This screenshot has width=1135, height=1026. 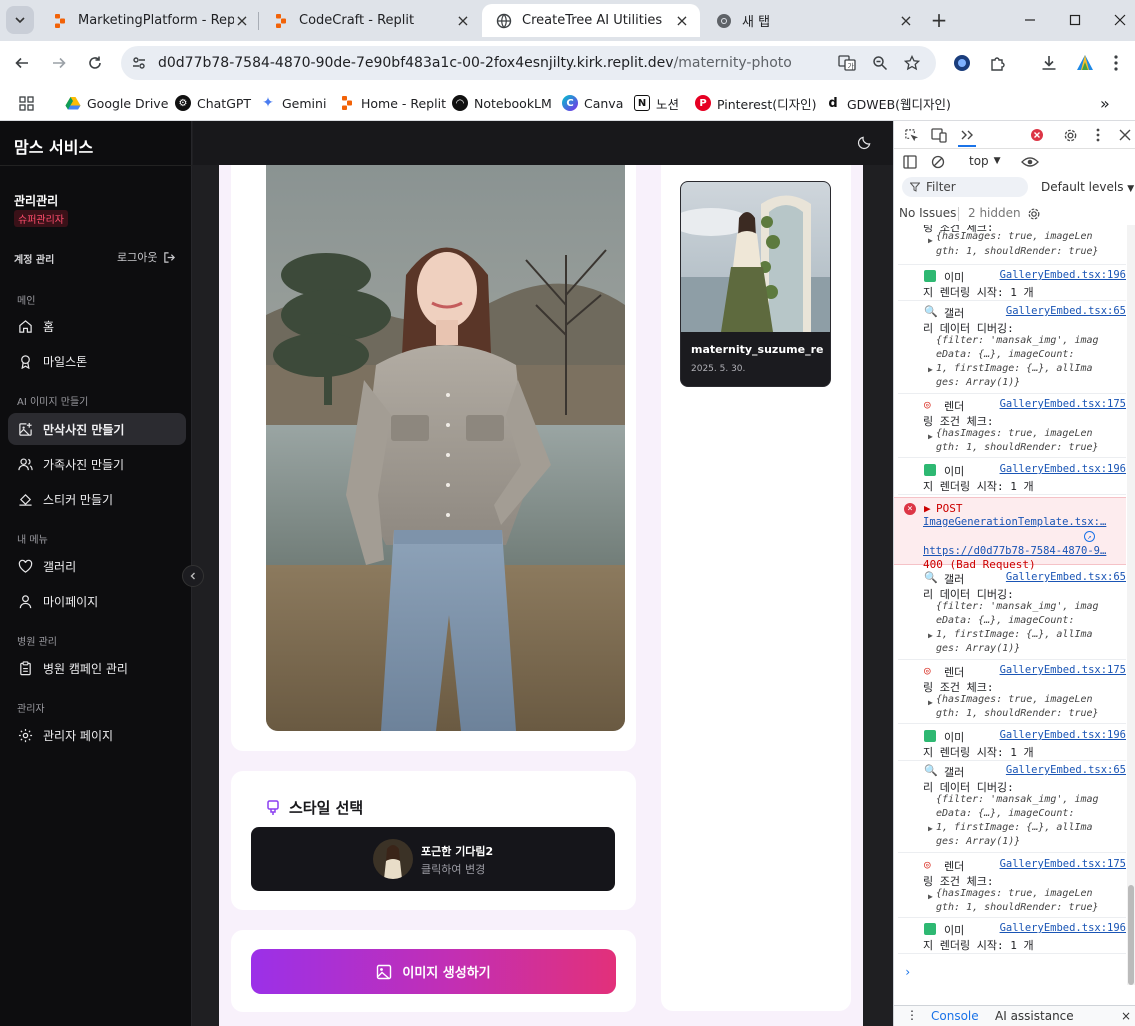 I want to click on bookmark-notebooklm: ◠ NotebookLM, so click(x=502, y=103).